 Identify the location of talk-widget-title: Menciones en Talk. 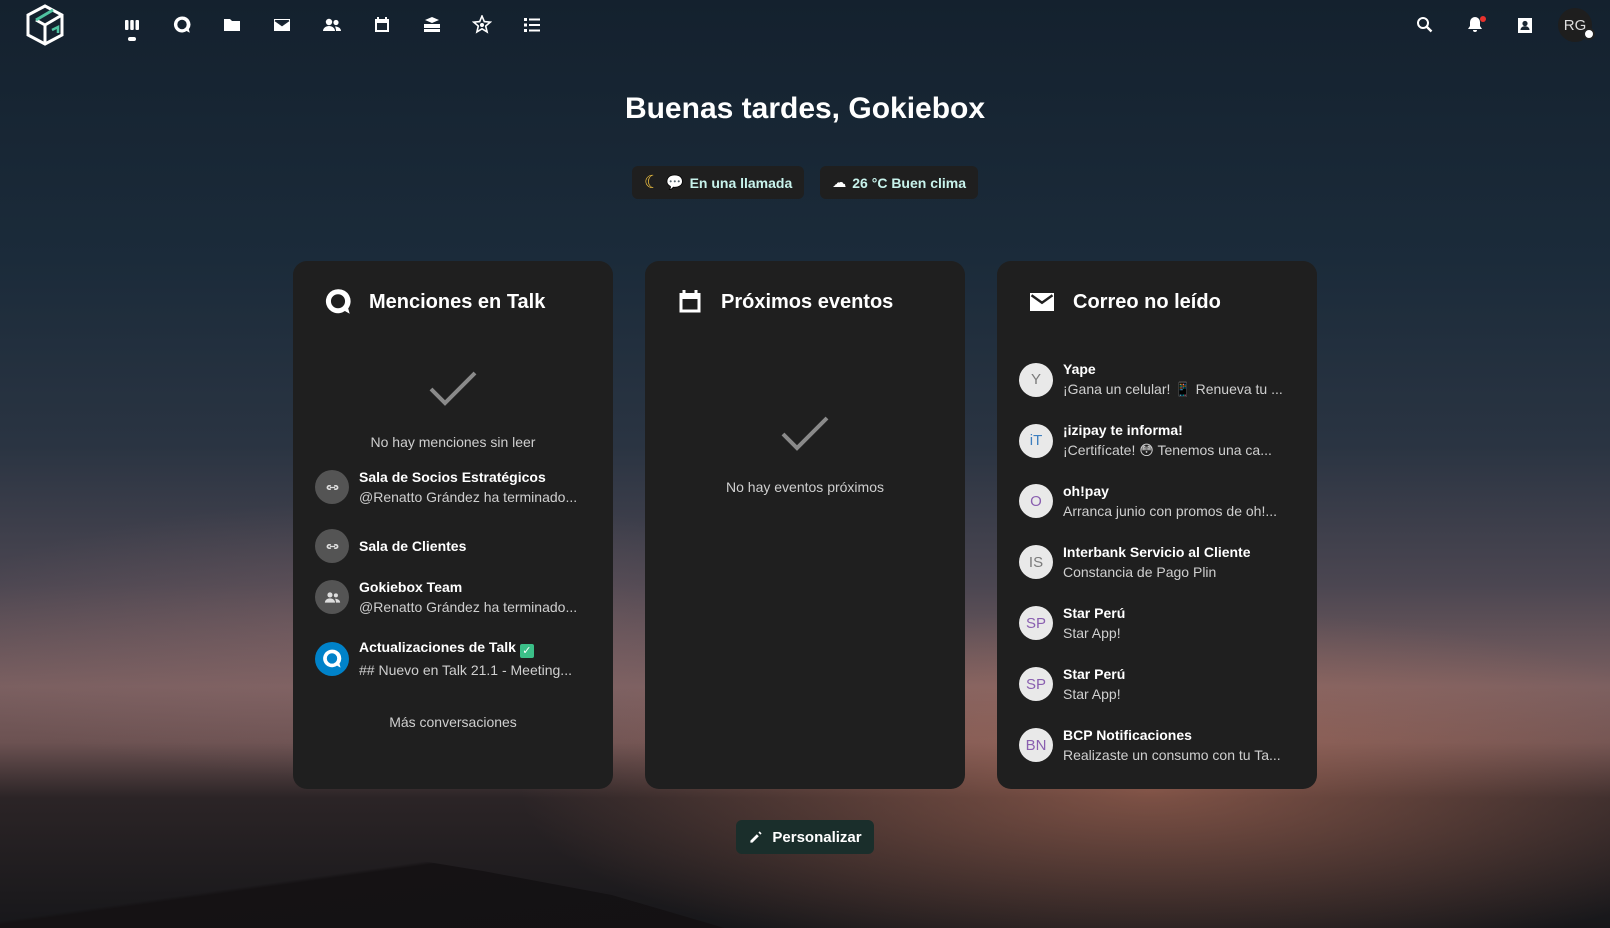
(457, 301).